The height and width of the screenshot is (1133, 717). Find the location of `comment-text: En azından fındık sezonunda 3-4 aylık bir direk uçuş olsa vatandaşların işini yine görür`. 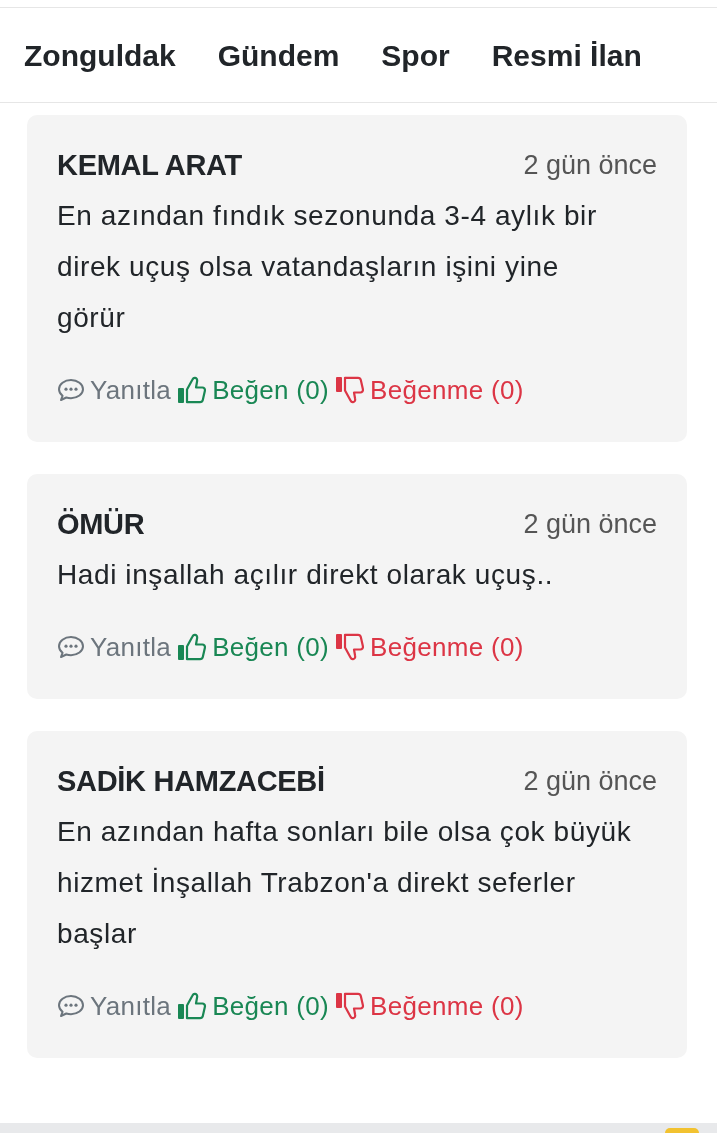

comment-text: En azından fındık sezonunda 3-4 aylık bir direk uçuş olsa vatandaşların işini yine görür is located at coordinates (327, 267).